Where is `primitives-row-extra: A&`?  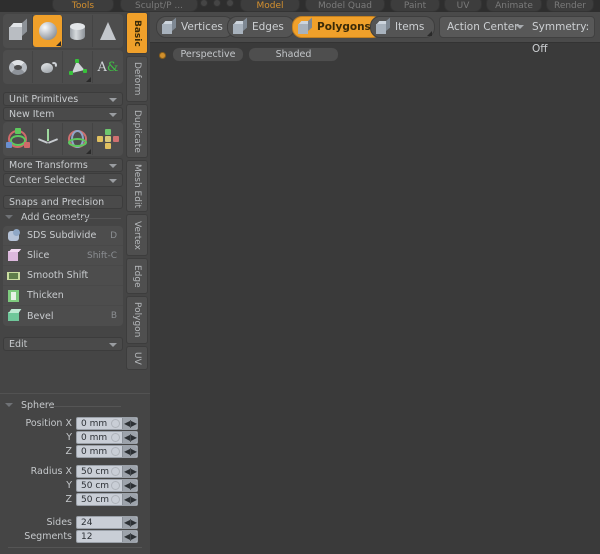
primitives-row-extra: A& is located at coordinates (63, 67).